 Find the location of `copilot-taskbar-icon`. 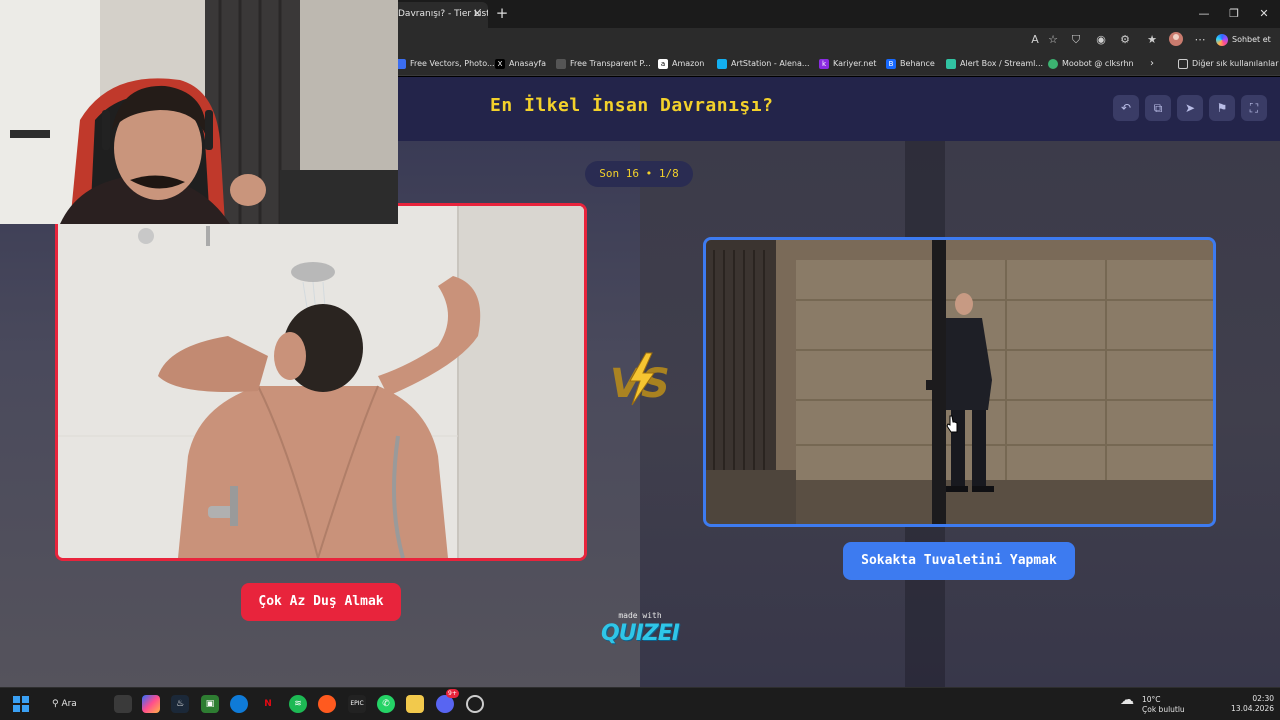

copilot-taskbar-icon is located at coordinates (151, 704).